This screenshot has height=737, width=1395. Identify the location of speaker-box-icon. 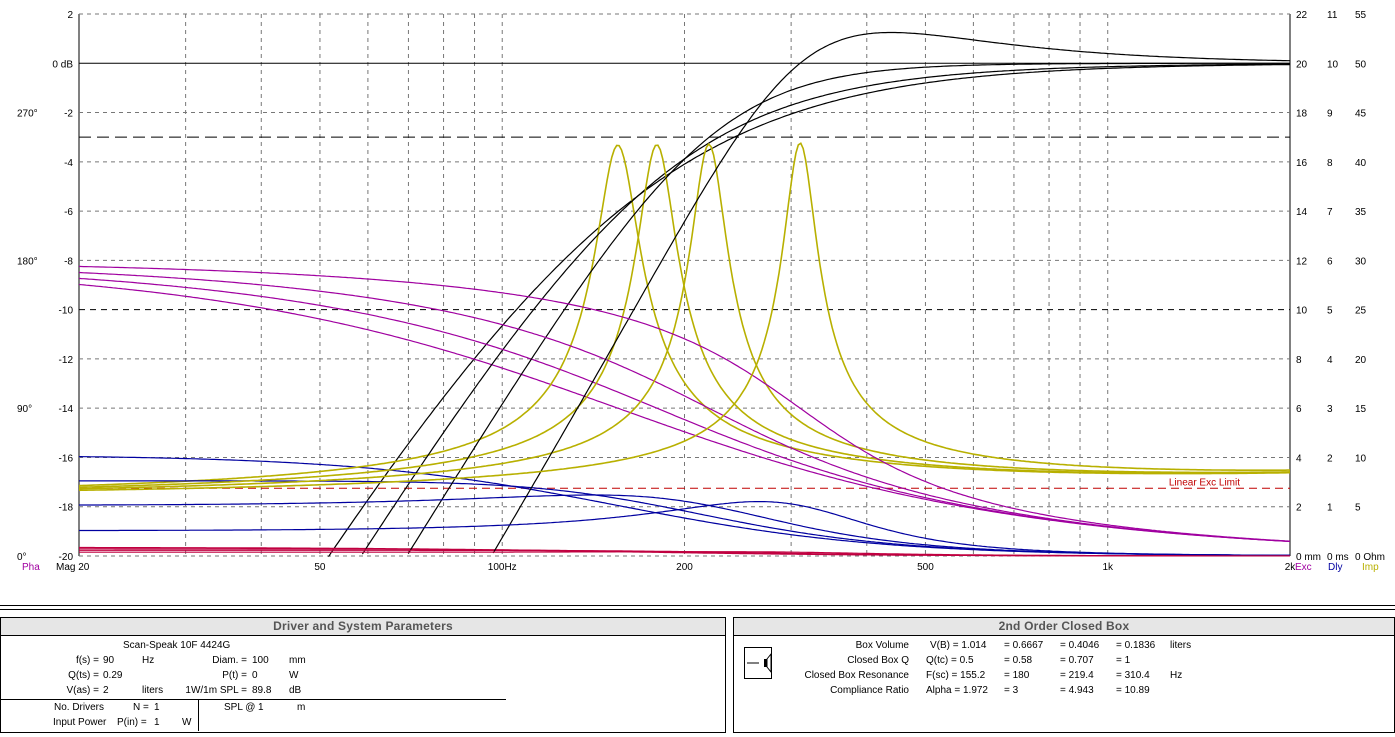
(758, 663).